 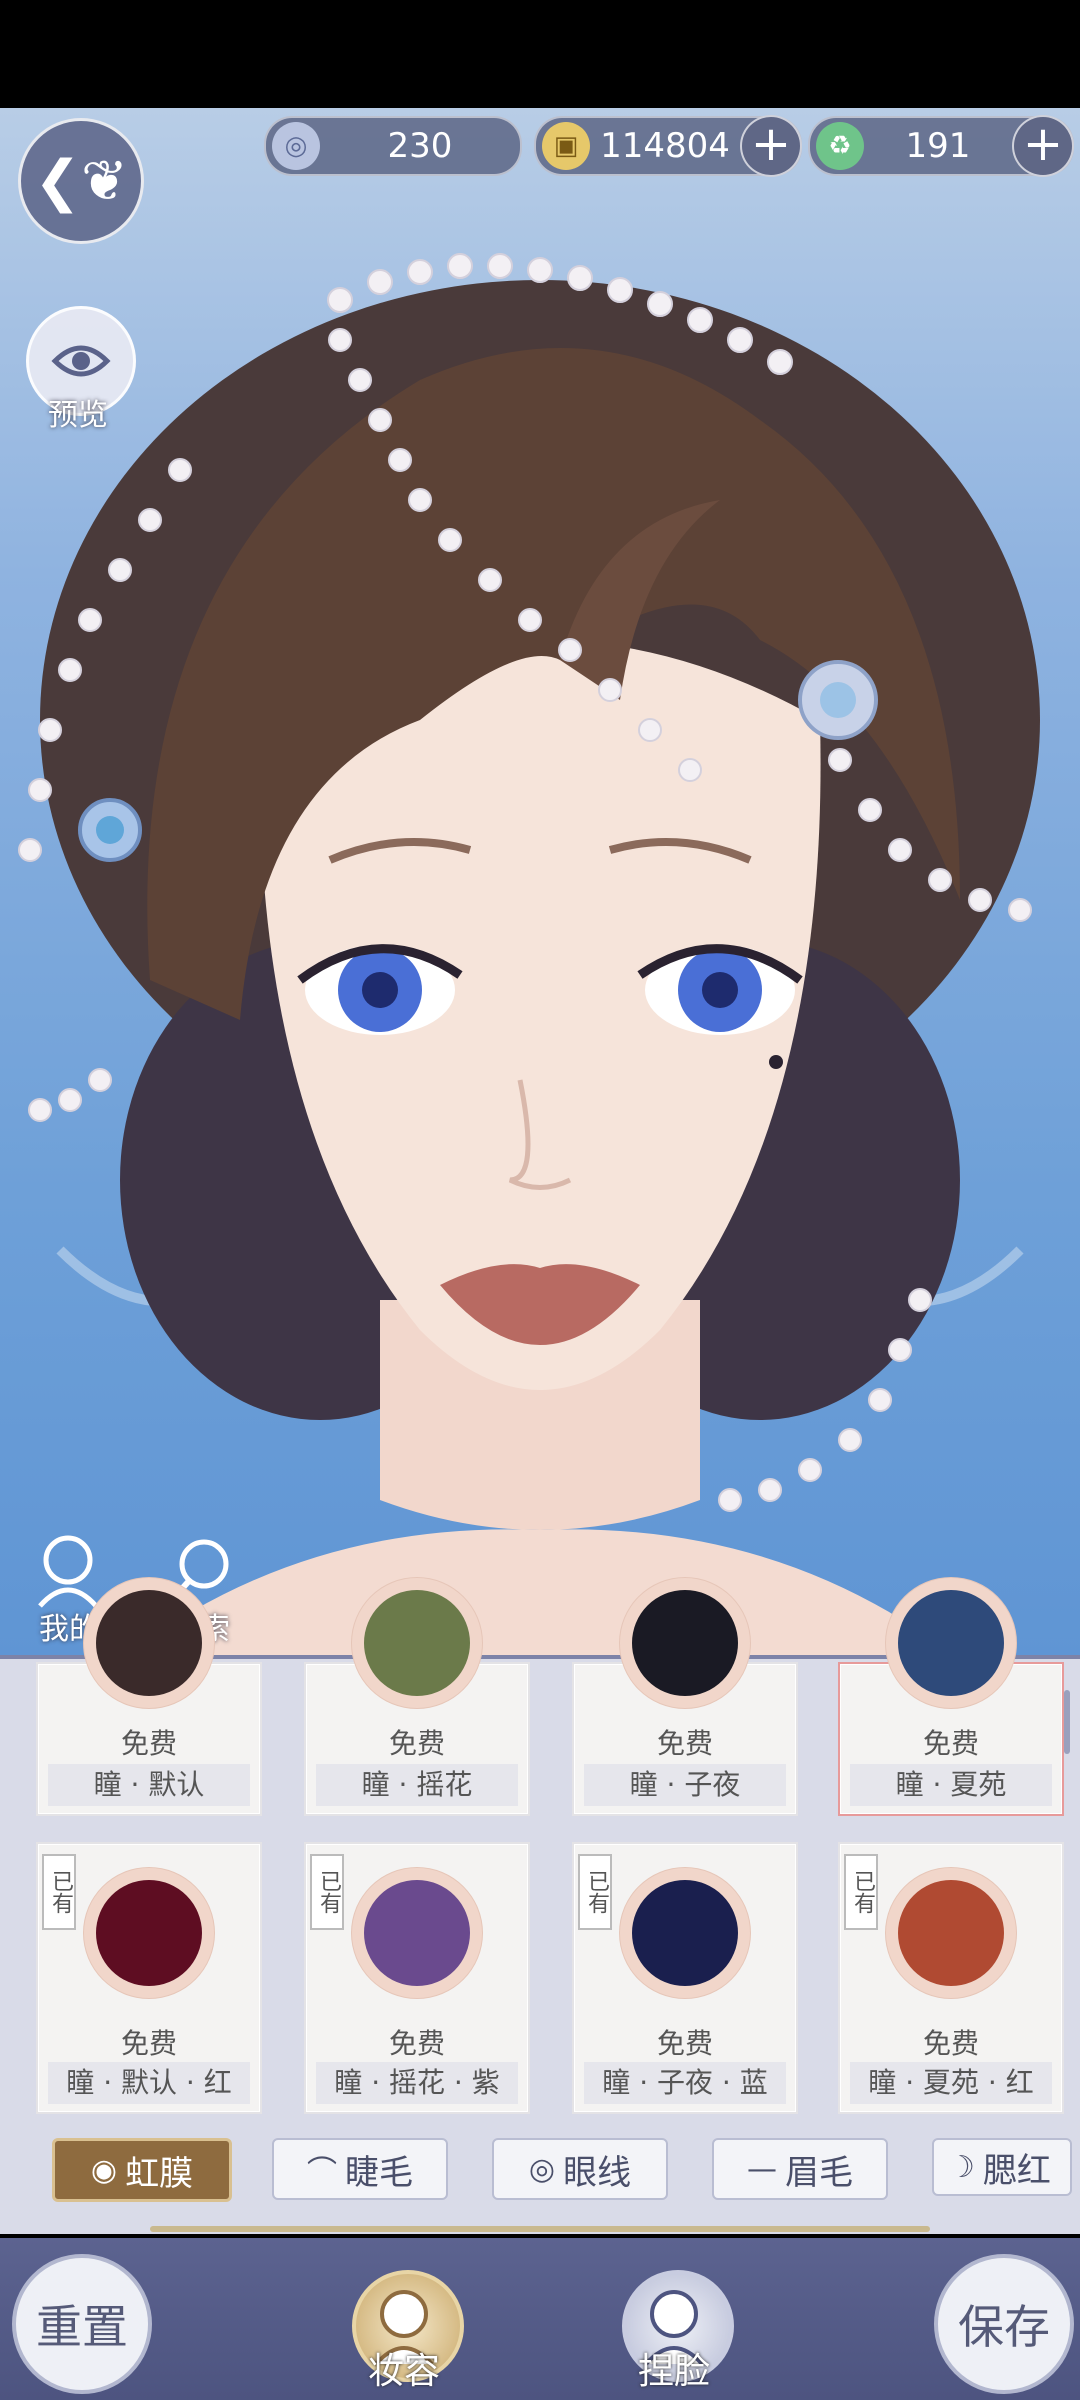 I want to click on mine-button, so click(x=68, y=1570).